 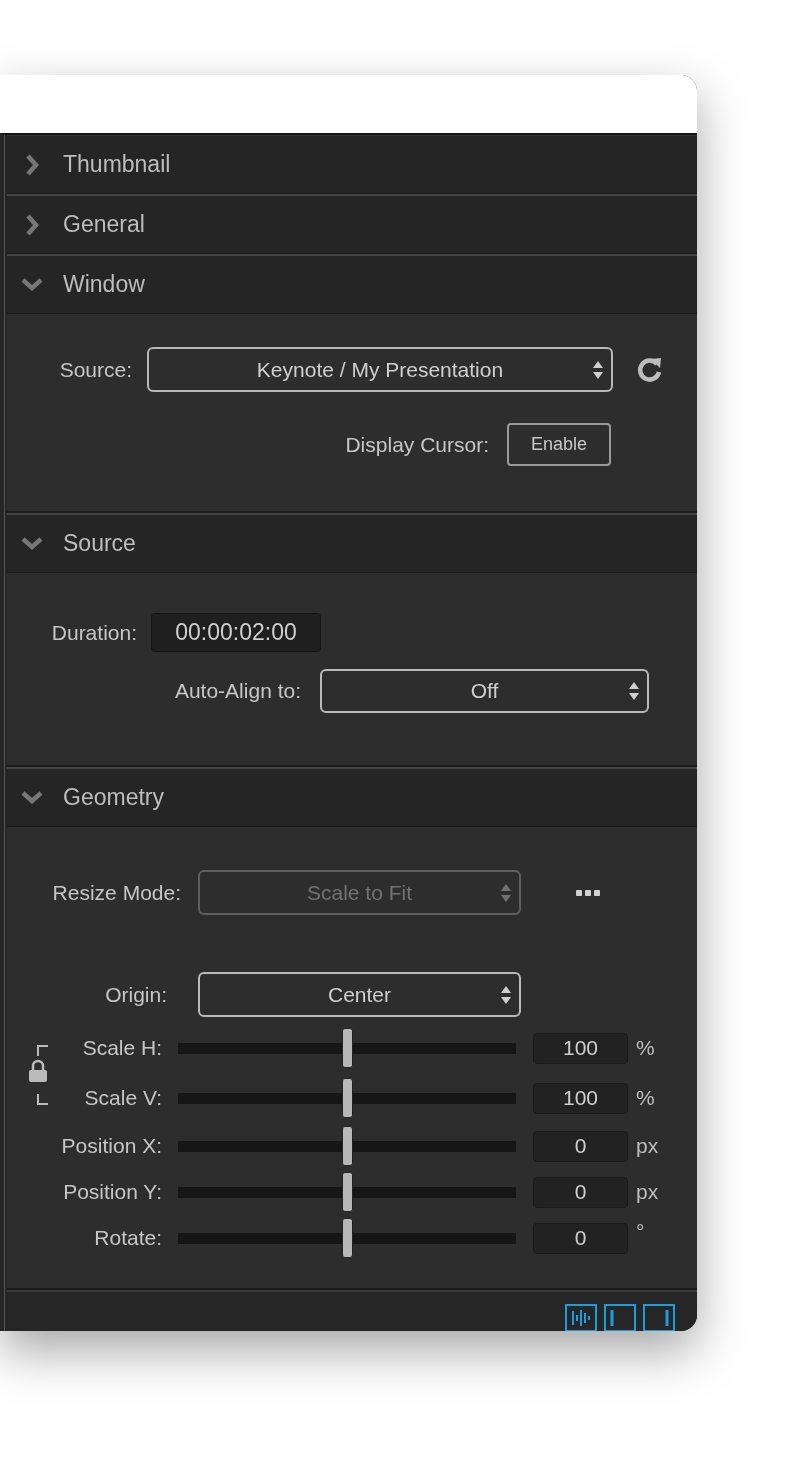 What do you see at coordinates (352, 543) in the screenshot?
I see `section-header: Source` at bounding box center [352, 543].